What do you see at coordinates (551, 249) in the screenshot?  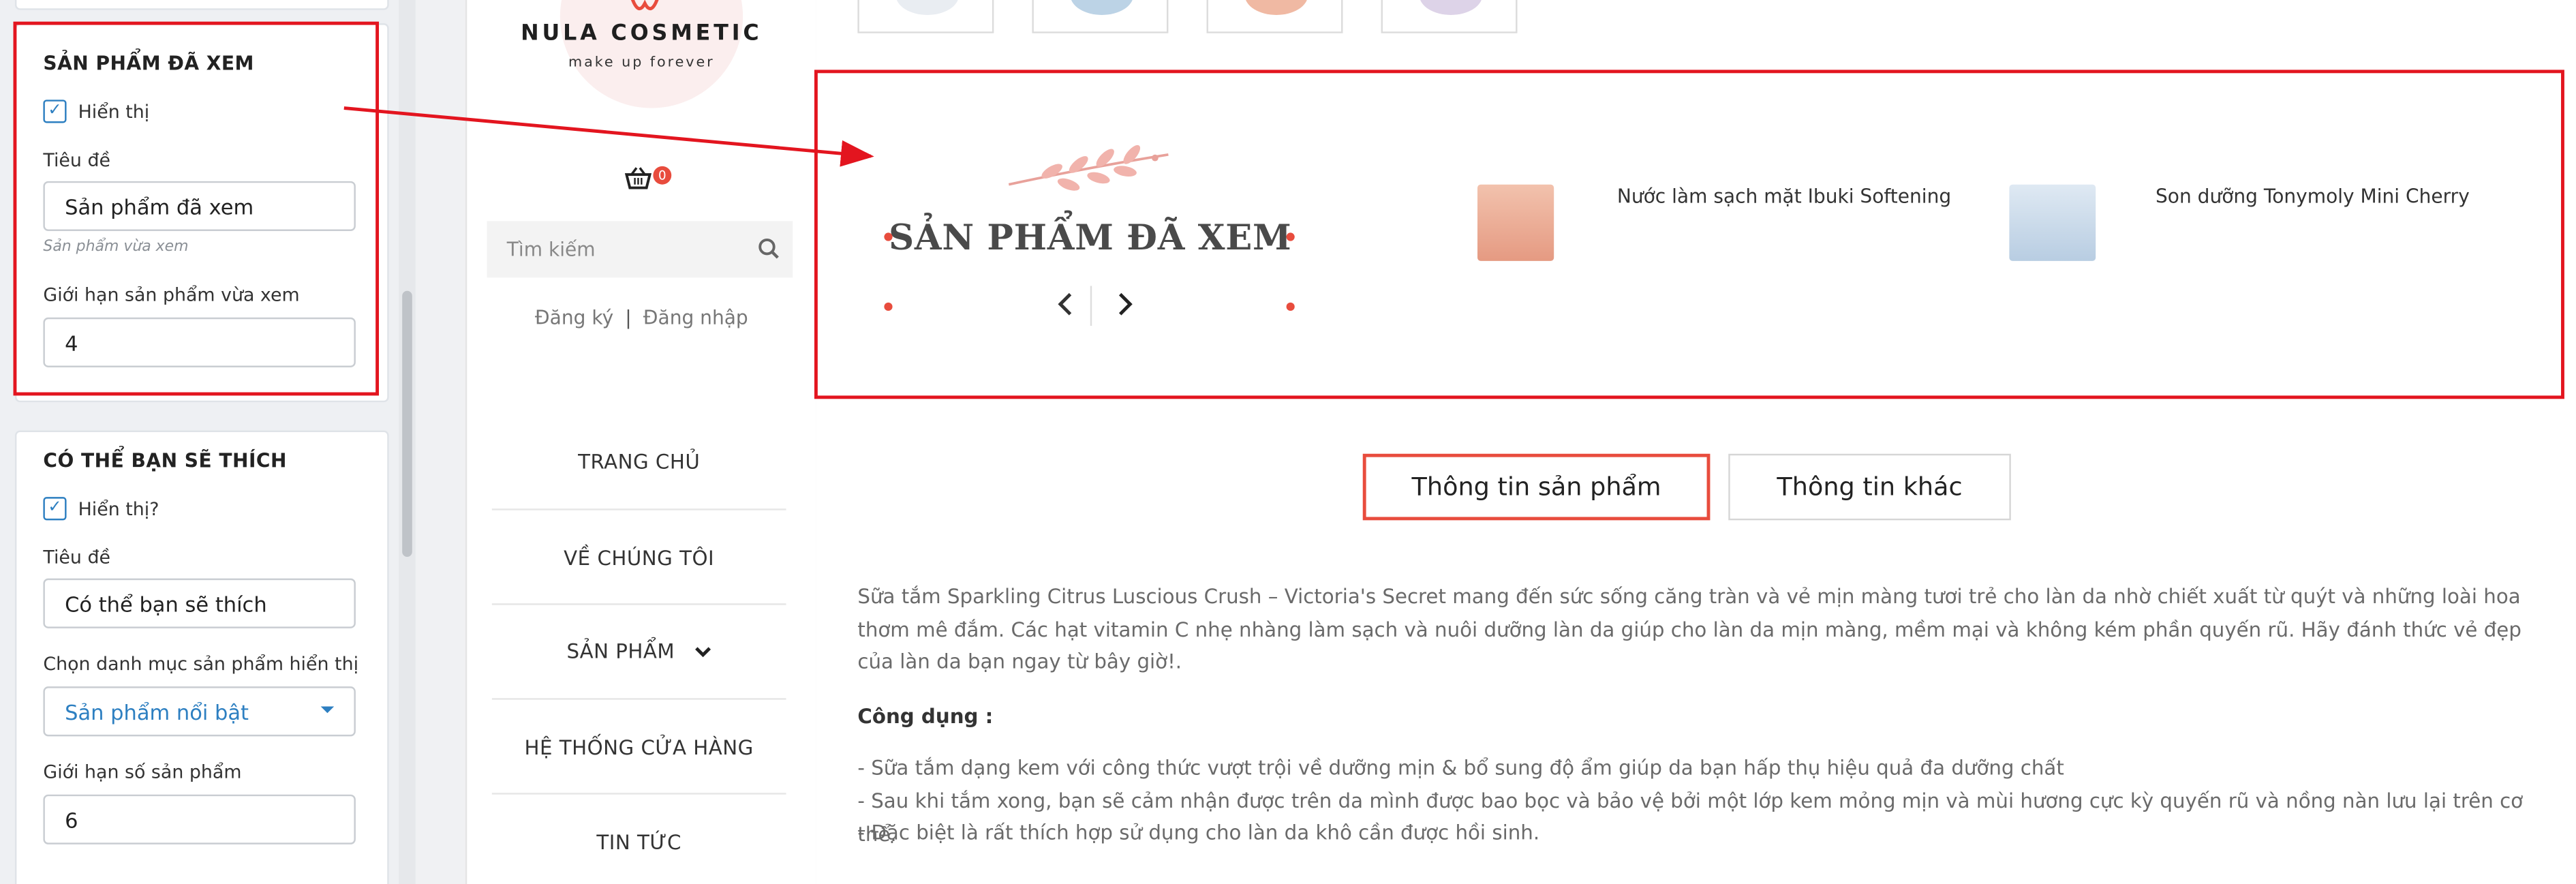 I see `search-placeholder: Tìm kiếm` at bounding box center [551, 249].